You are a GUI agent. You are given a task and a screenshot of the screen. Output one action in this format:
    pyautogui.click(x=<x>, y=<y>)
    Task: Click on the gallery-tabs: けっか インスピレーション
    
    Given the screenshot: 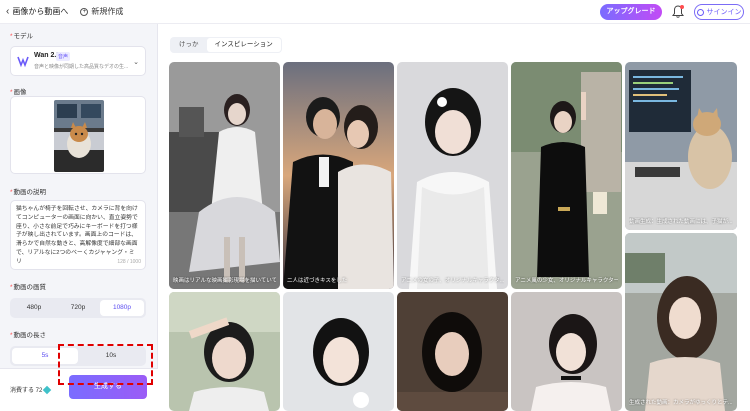 What is the action you would take?
    pyautogui.click(x=226, y=45)
    